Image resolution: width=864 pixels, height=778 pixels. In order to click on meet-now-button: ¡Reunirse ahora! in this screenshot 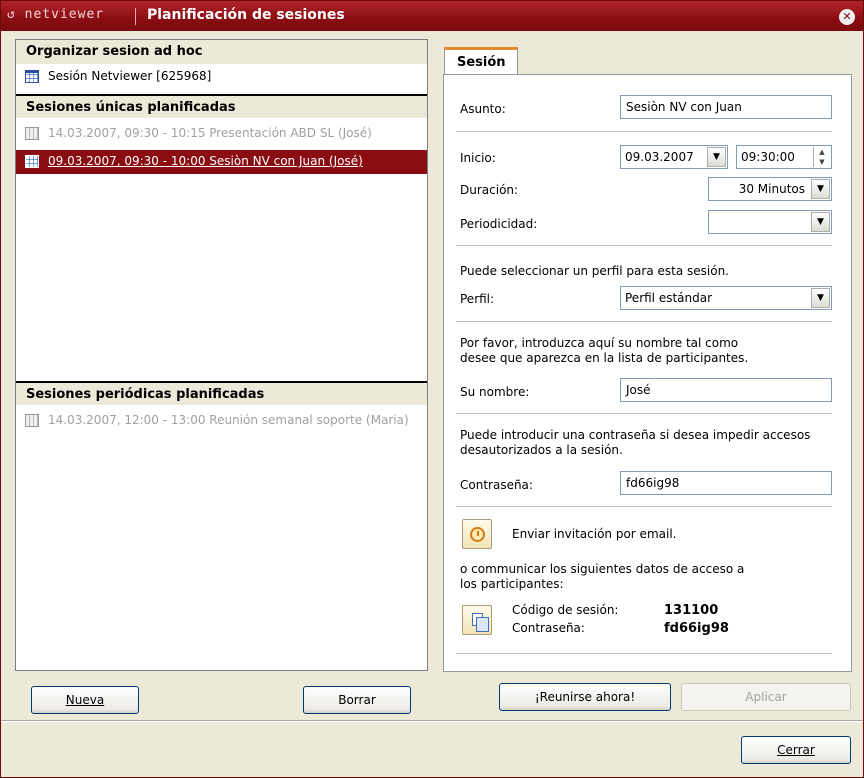, I will do `click(585, 697)`.